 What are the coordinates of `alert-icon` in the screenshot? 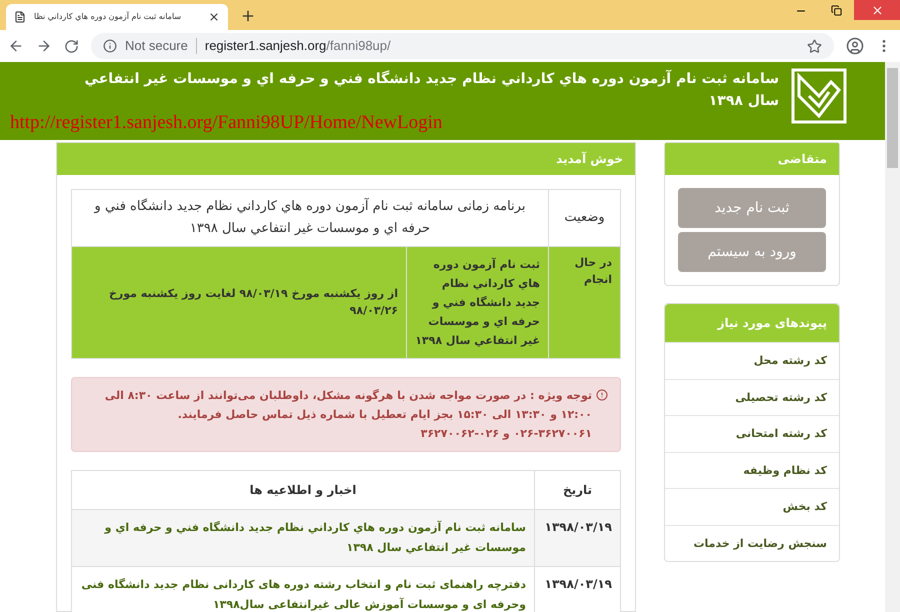 It's located at (602, 395).